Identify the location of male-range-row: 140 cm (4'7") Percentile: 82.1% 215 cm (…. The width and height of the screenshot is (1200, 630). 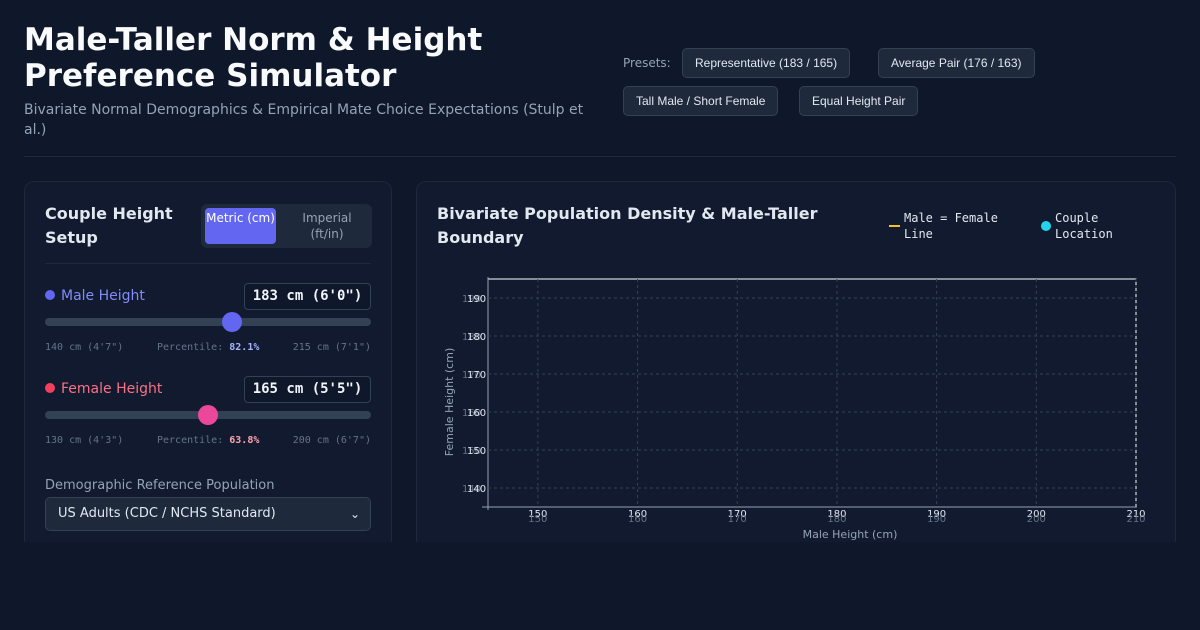
(208, 349).